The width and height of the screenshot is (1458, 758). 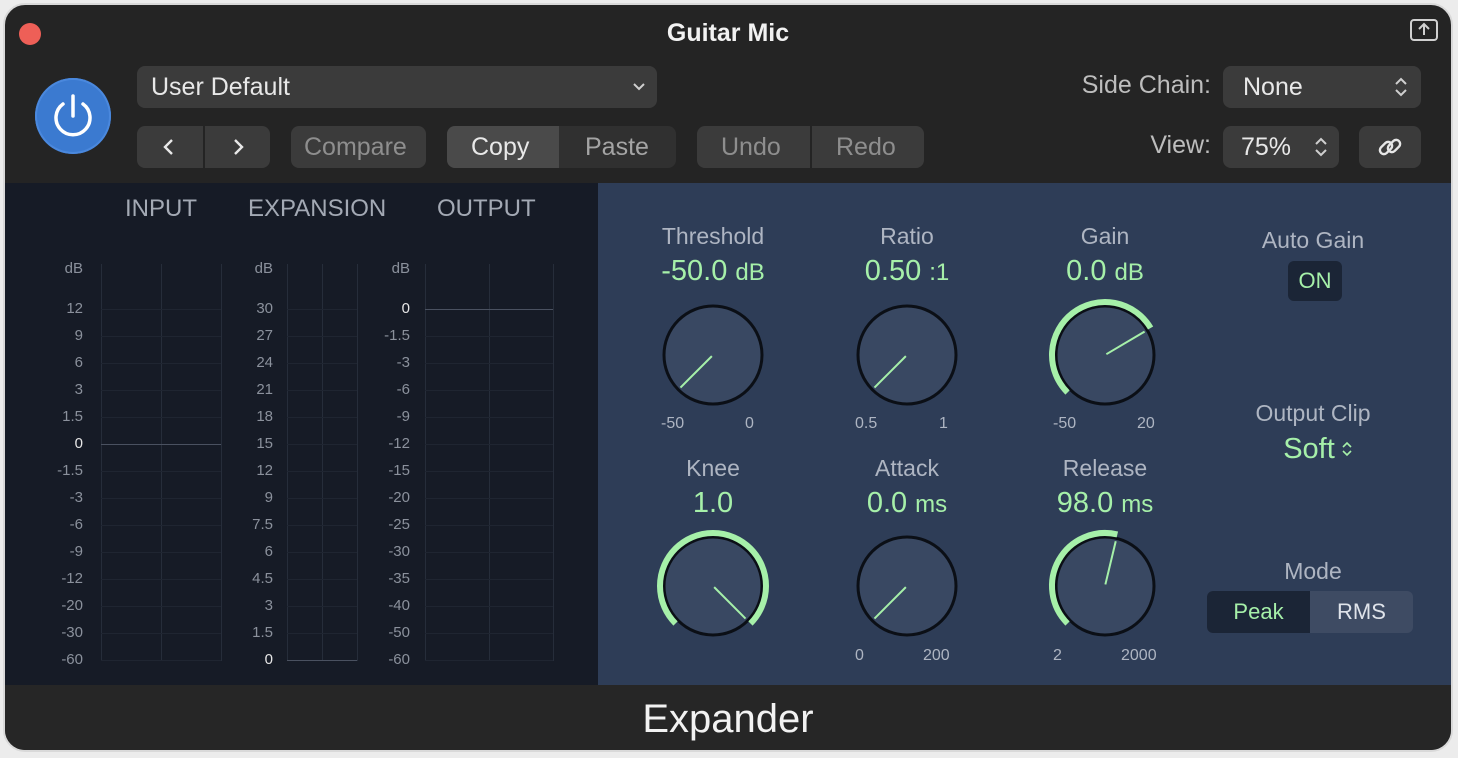 What do you see at coordinates (753, 147) in the screenshot?
I see `undo-button: Undo` at bounding box center [753, 147].